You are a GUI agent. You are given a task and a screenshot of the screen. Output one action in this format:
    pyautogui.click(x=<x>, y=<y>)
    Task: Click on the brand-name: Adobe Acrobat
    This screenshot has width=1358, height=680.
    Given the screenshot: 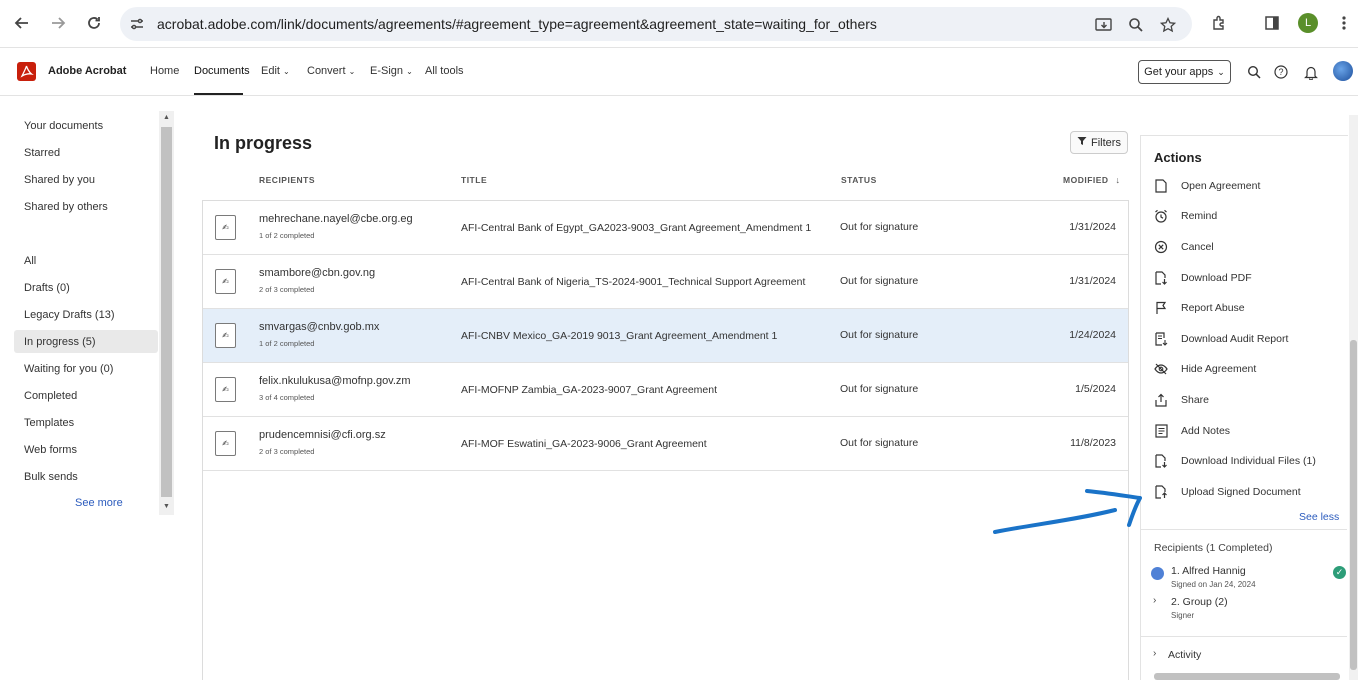 What is the action you would take?
    pyautogui.click(x=87, y=71)
    